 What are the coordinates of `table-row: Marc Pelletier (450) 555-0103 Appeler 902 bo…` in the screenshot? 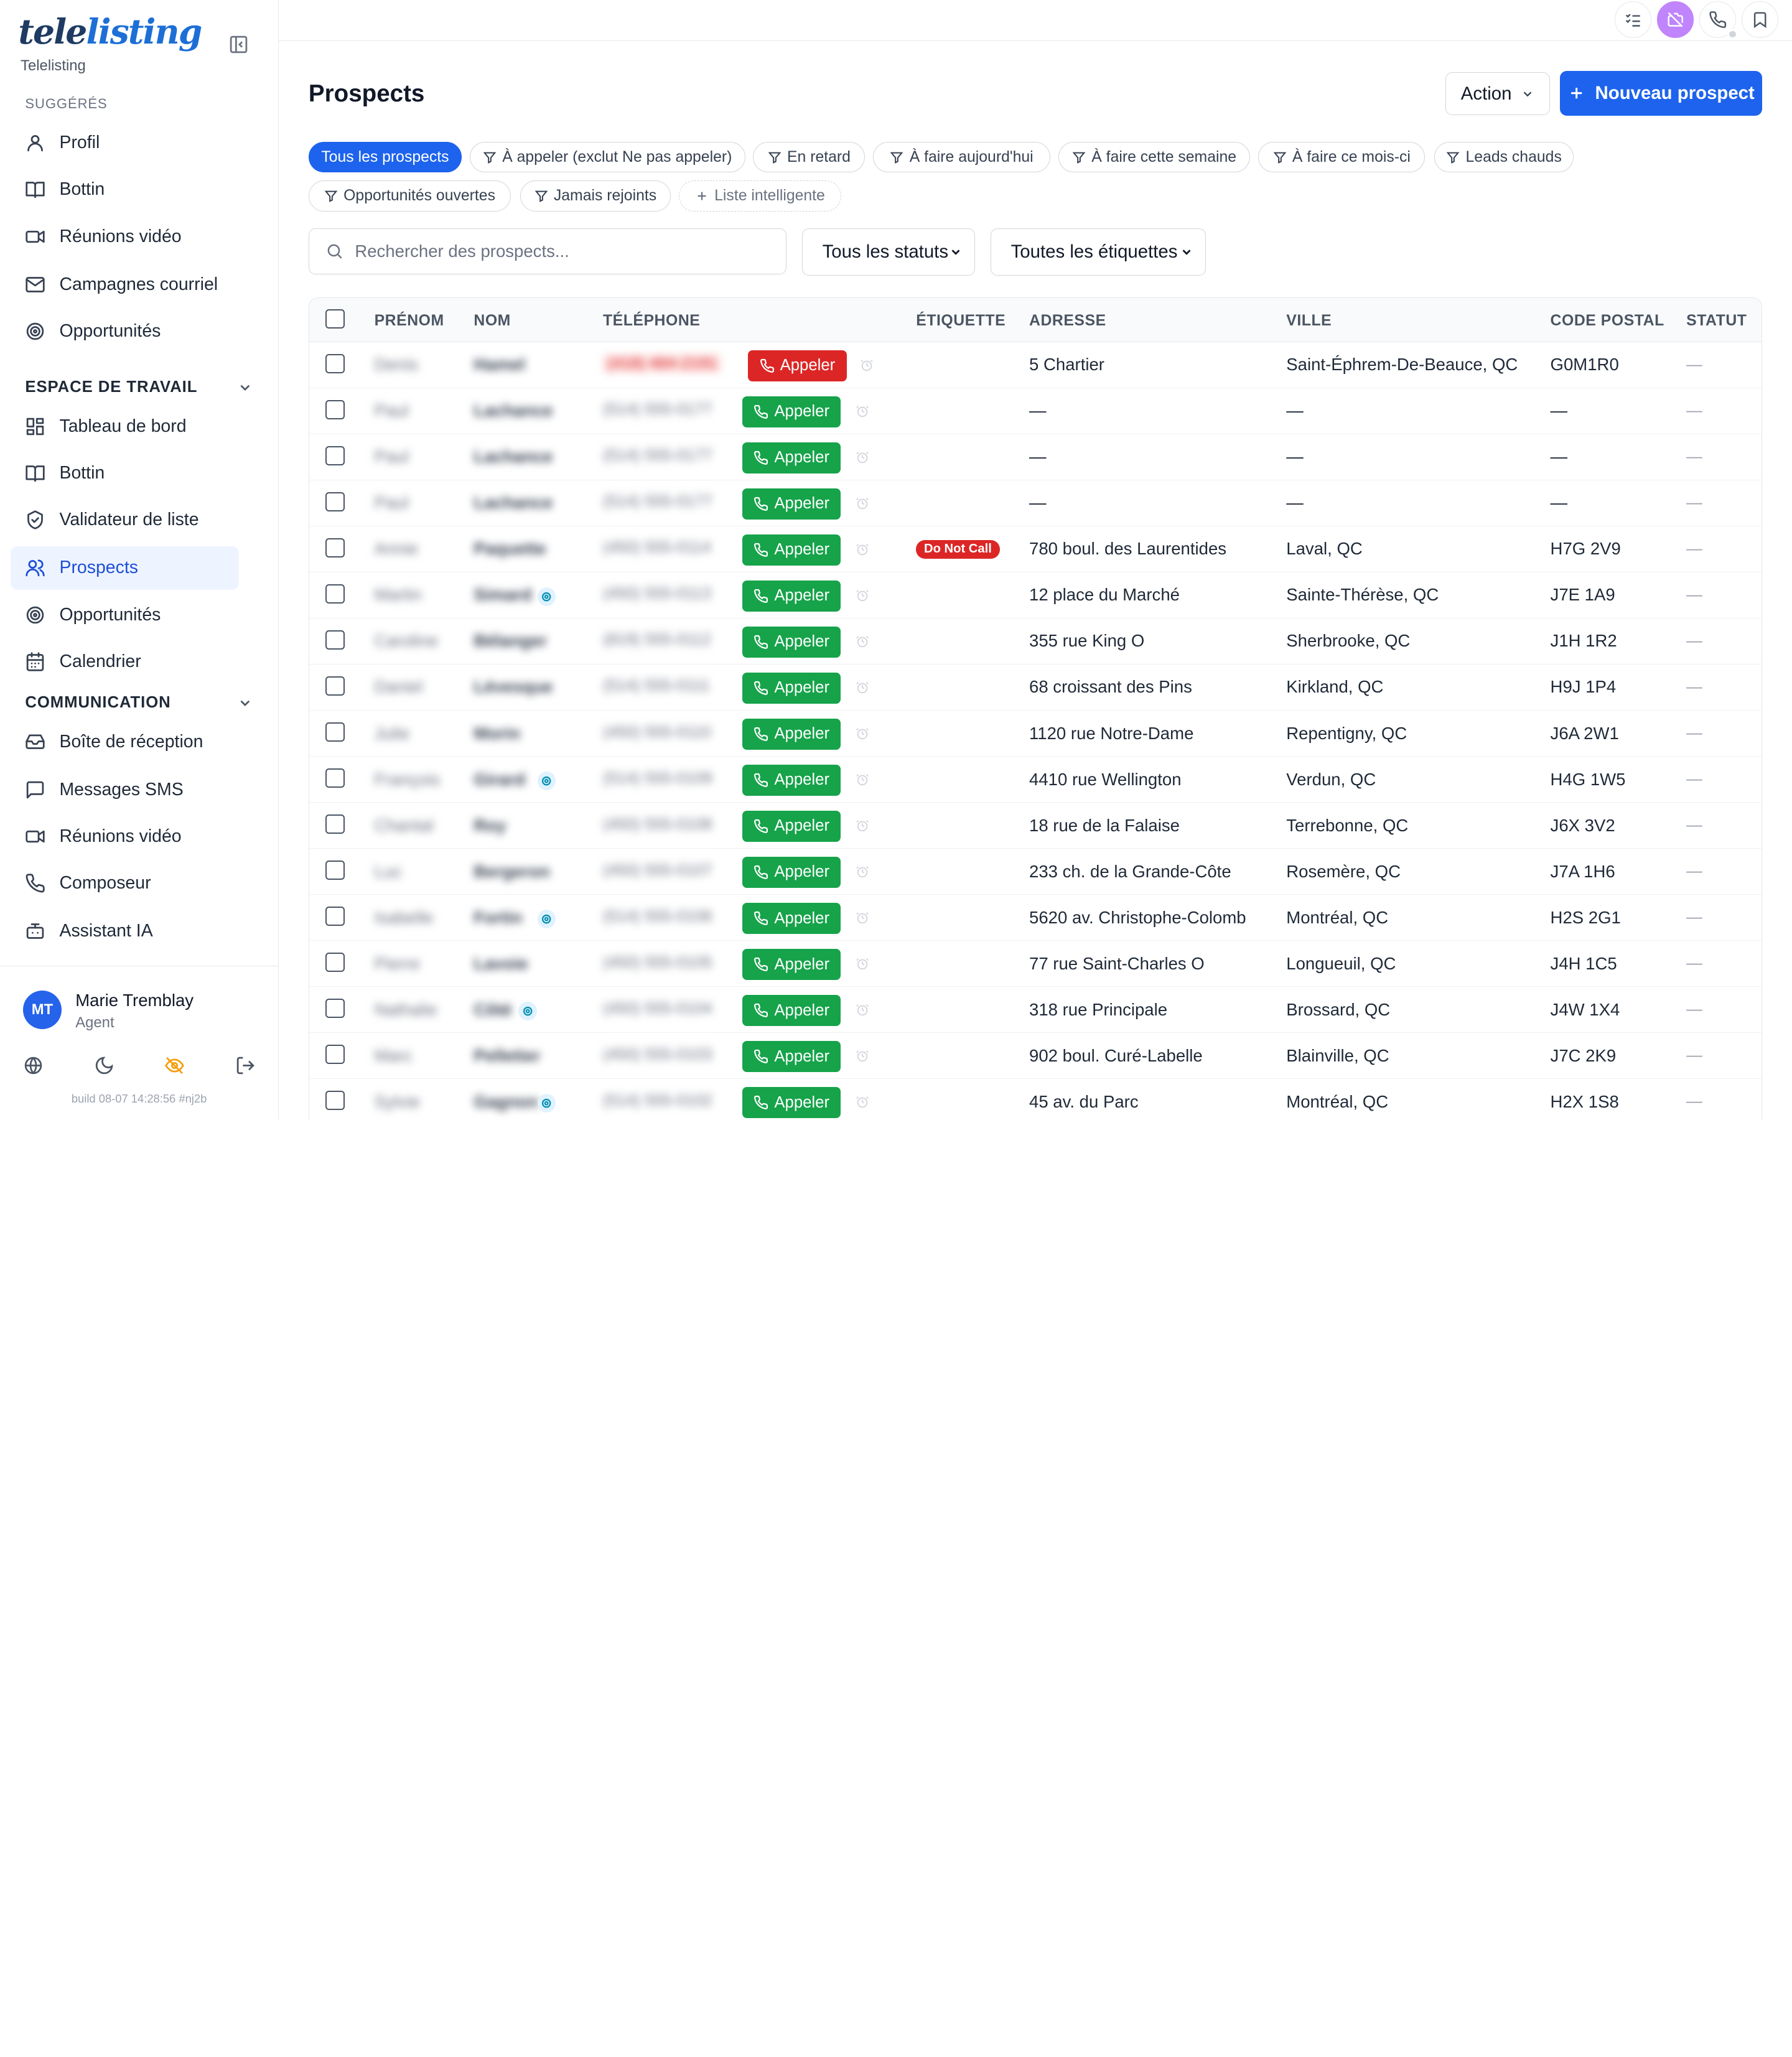 It's located at (1035, 1056).